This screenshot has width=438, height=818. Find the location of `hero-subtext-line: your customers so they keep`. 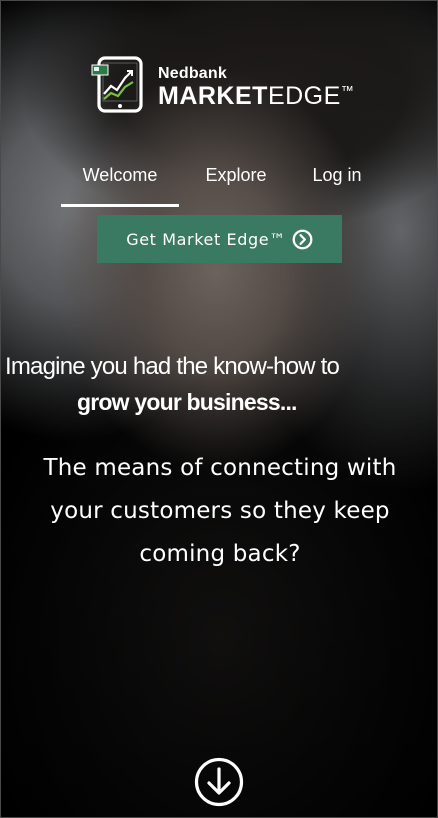

hero-subtext-line: your customers so they keep is located at coordinates (220, 511).